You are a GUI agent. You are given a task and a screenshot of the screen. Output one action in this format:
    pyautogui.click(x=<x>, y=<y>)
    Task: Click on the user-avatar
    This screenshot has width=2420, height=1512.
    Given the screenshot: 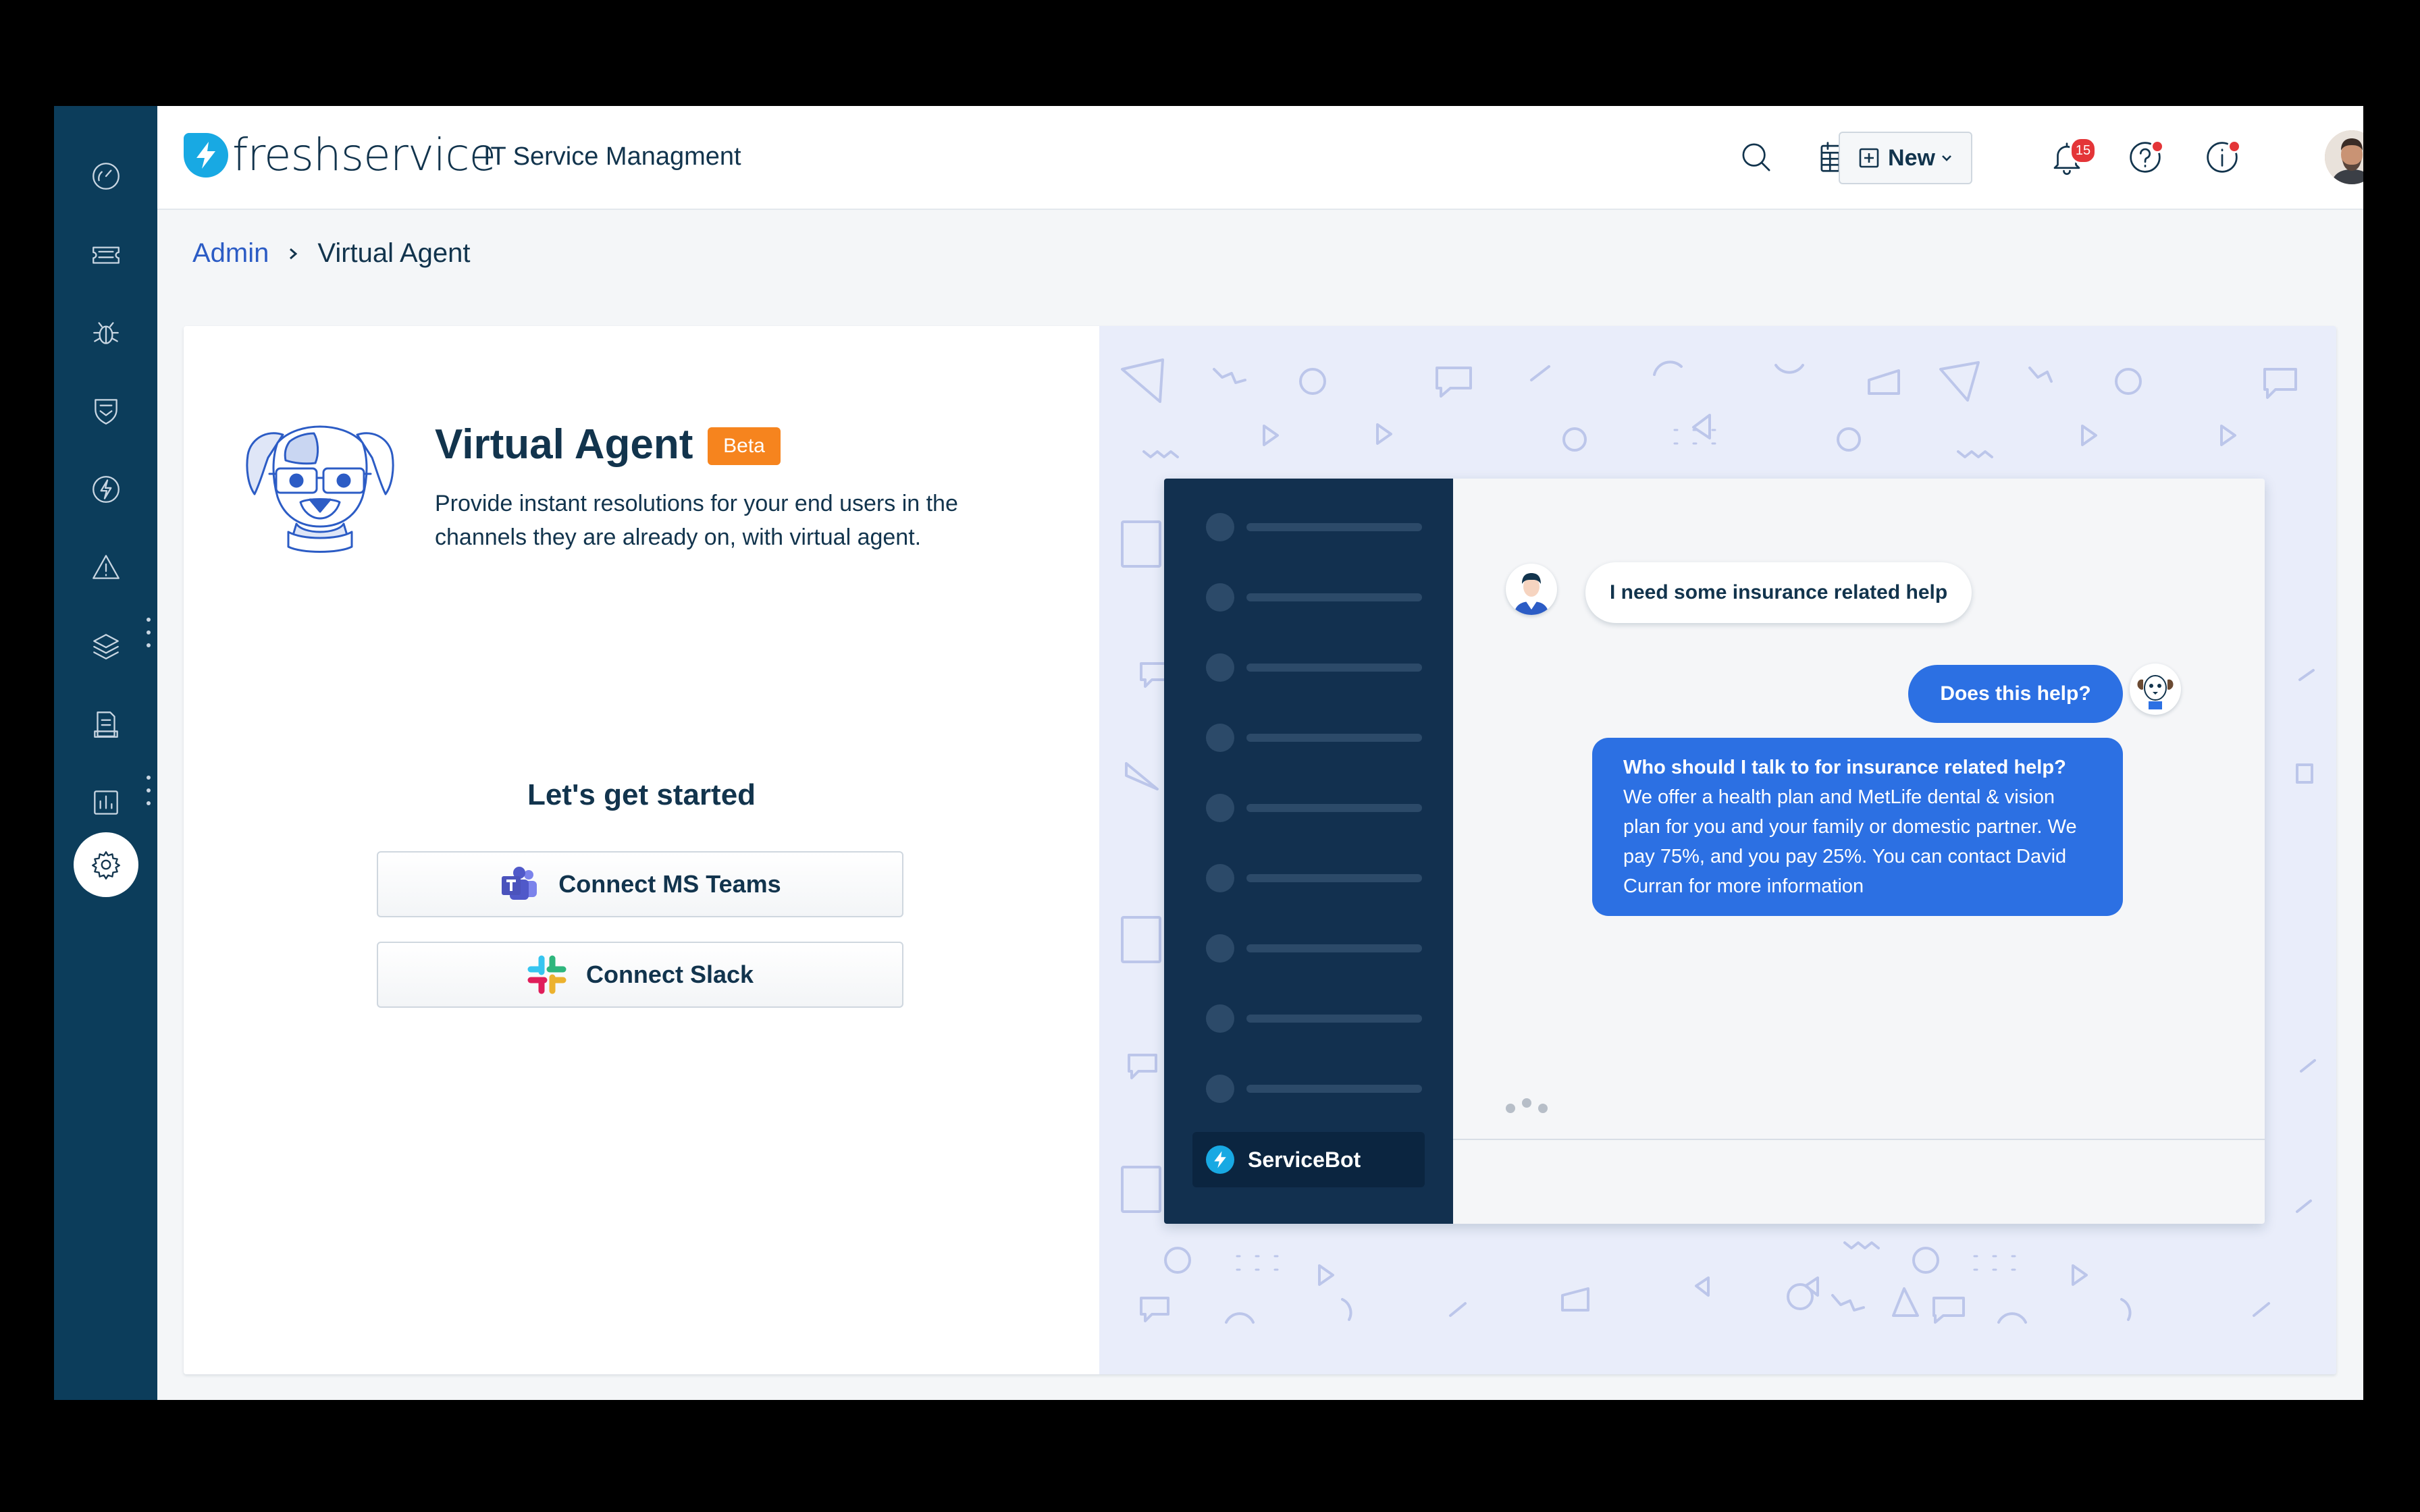 What is the action you would take?
    pyautogui.click(x=2344, y=157)
    